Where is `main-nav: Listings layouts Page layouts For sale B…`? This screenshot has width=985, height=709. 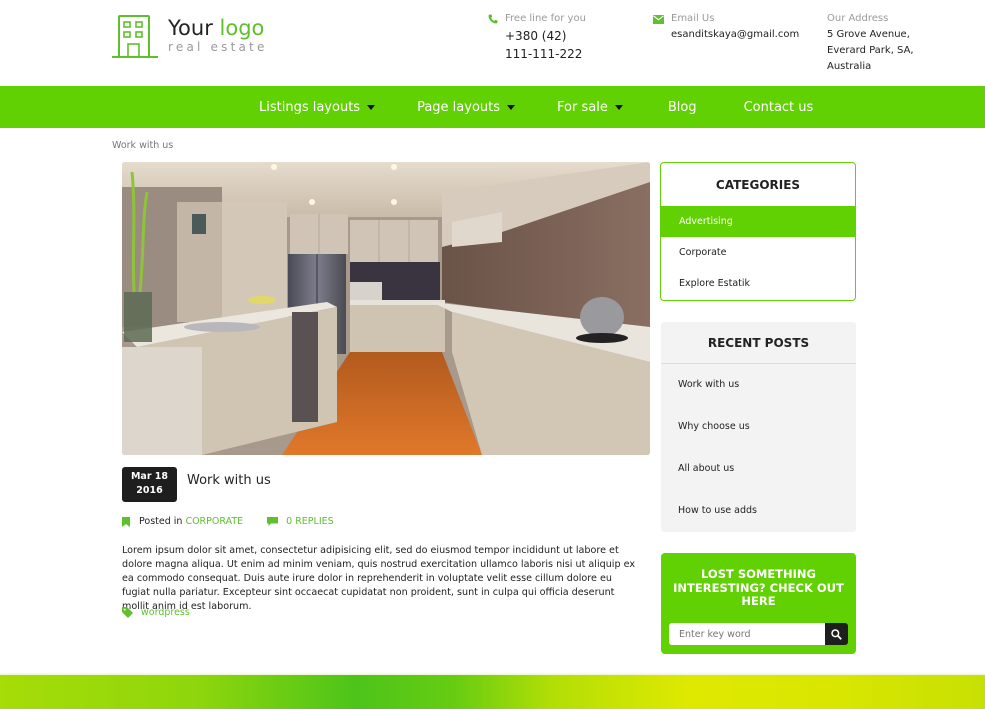 main-nav: Listings layouts Page layouts For sale B… is located at coordinates (492, 107).